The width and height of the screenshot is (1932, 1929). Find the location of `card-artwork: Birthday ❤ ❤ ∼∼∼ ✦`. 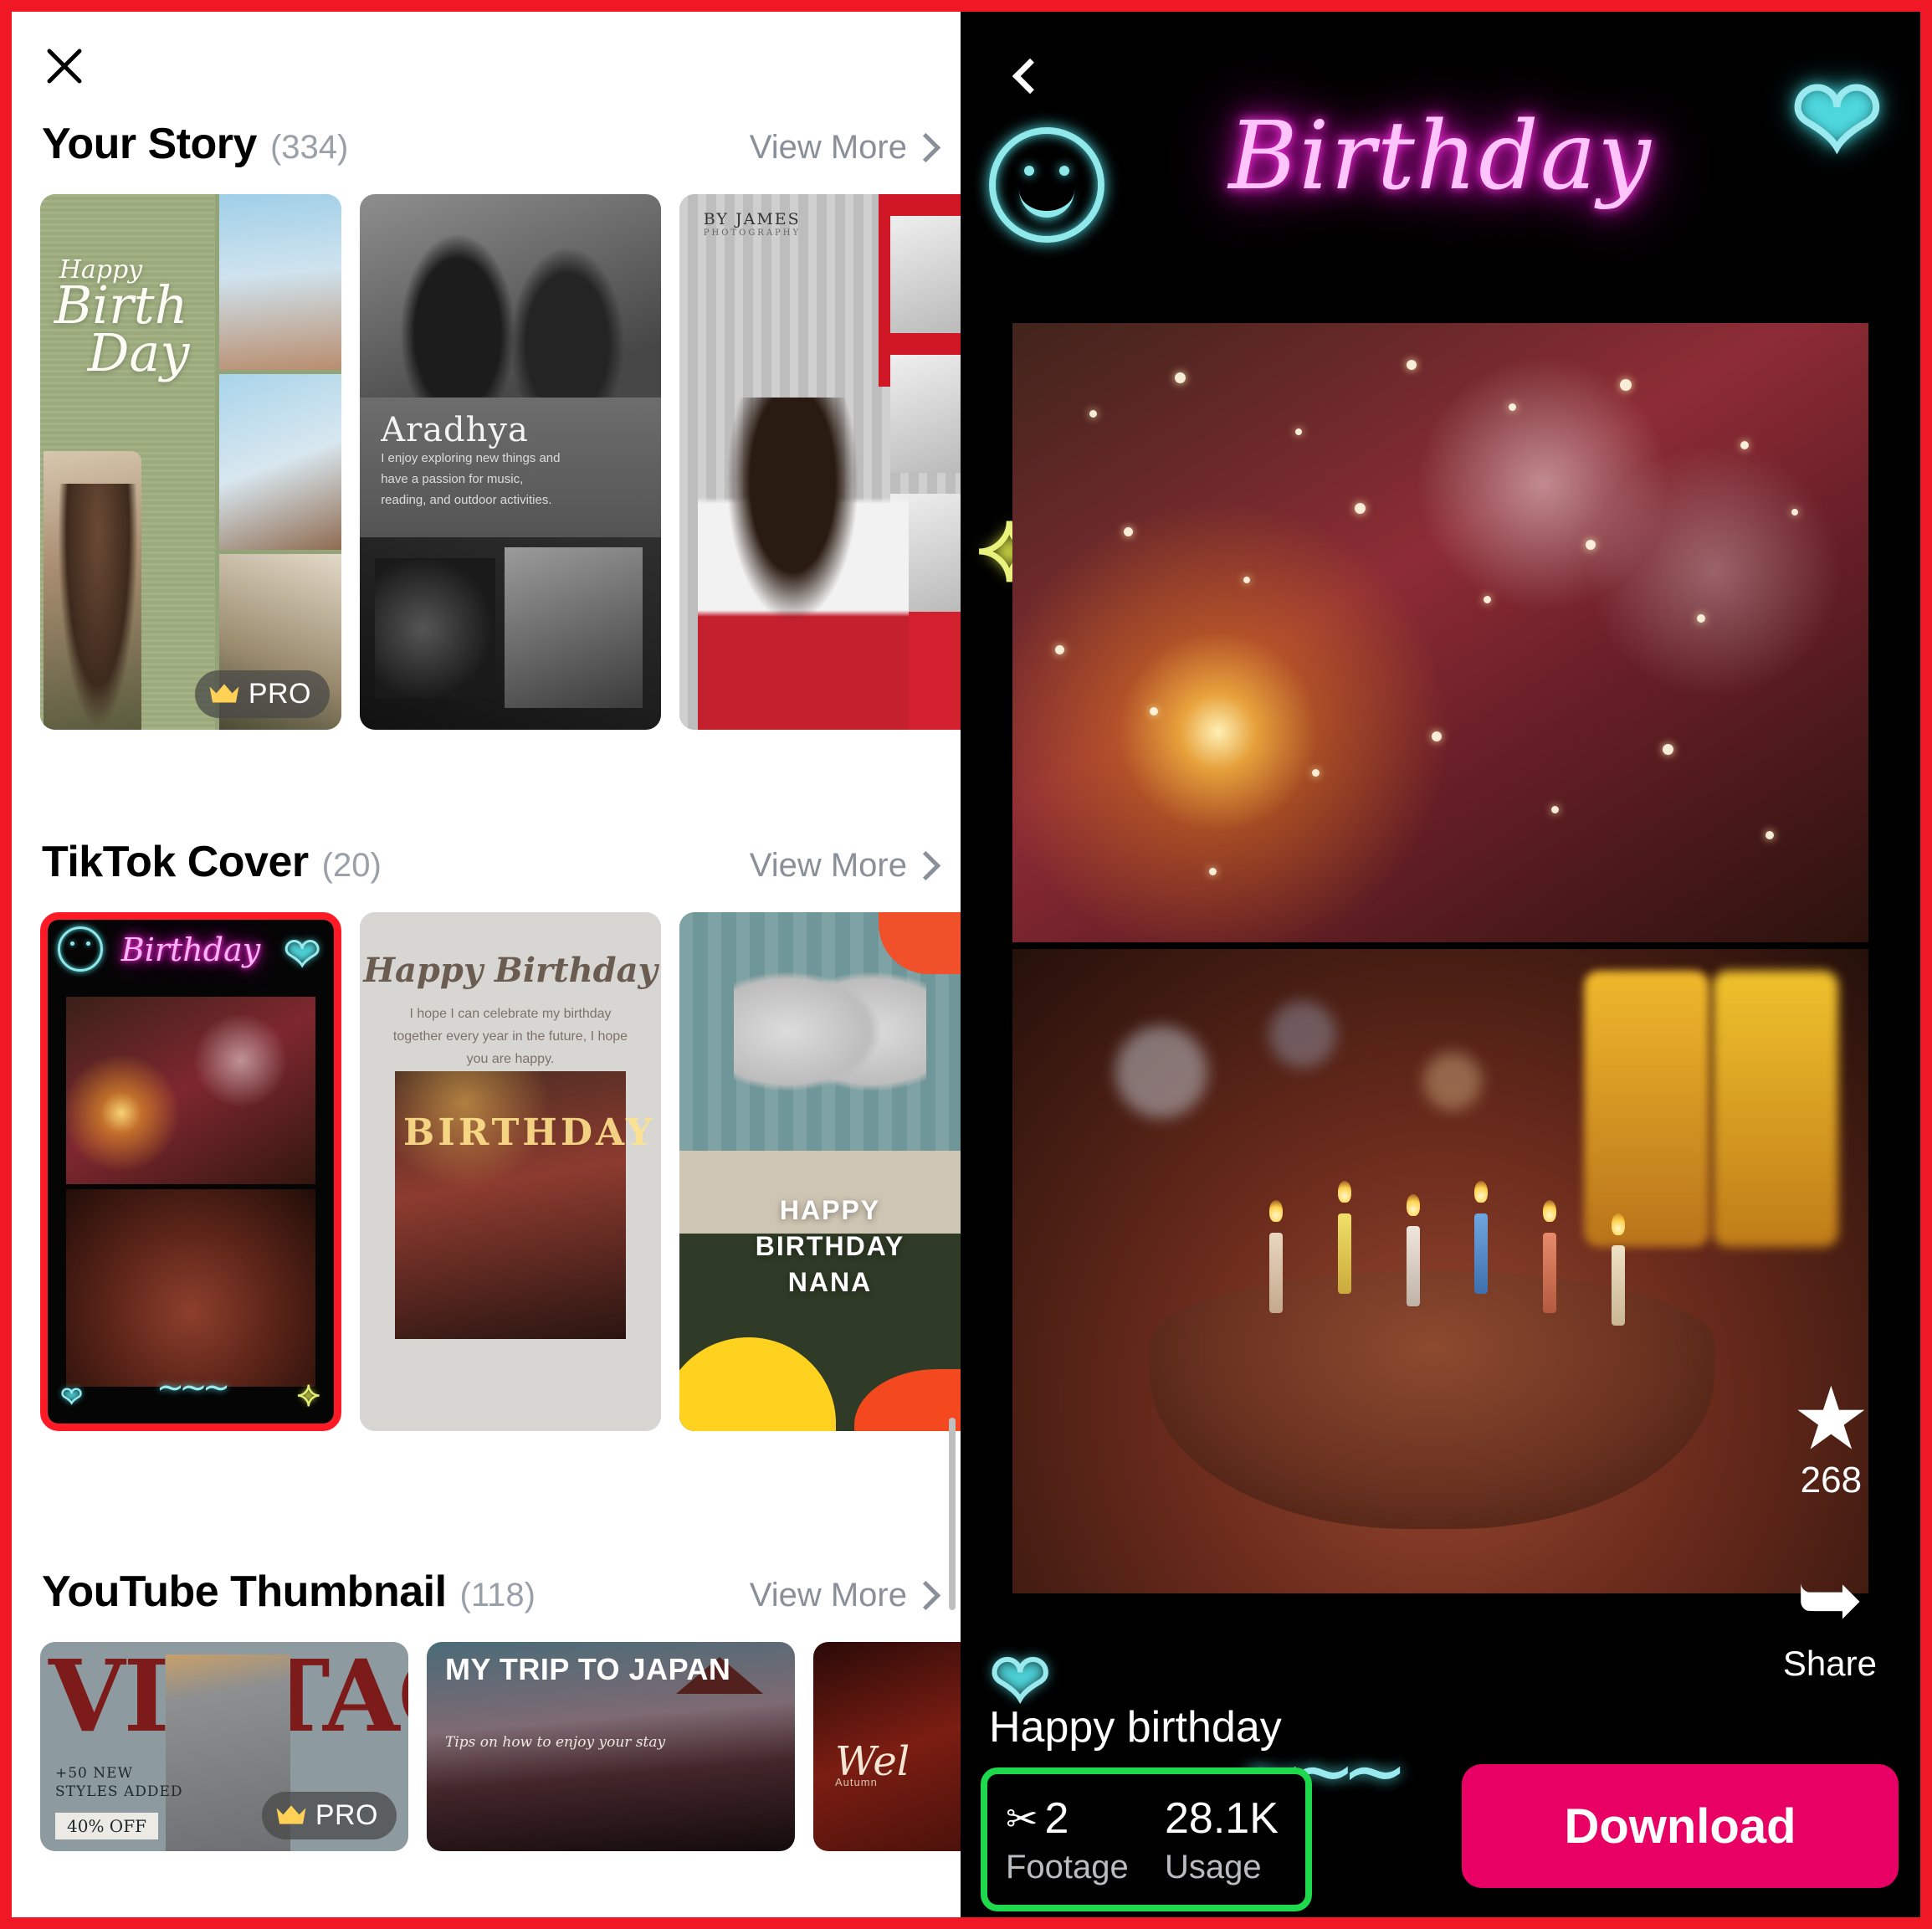

card-artwork: Birthday ❤ ❤ ∼∼∼ ✦ is located at coordinates (191, 1172).